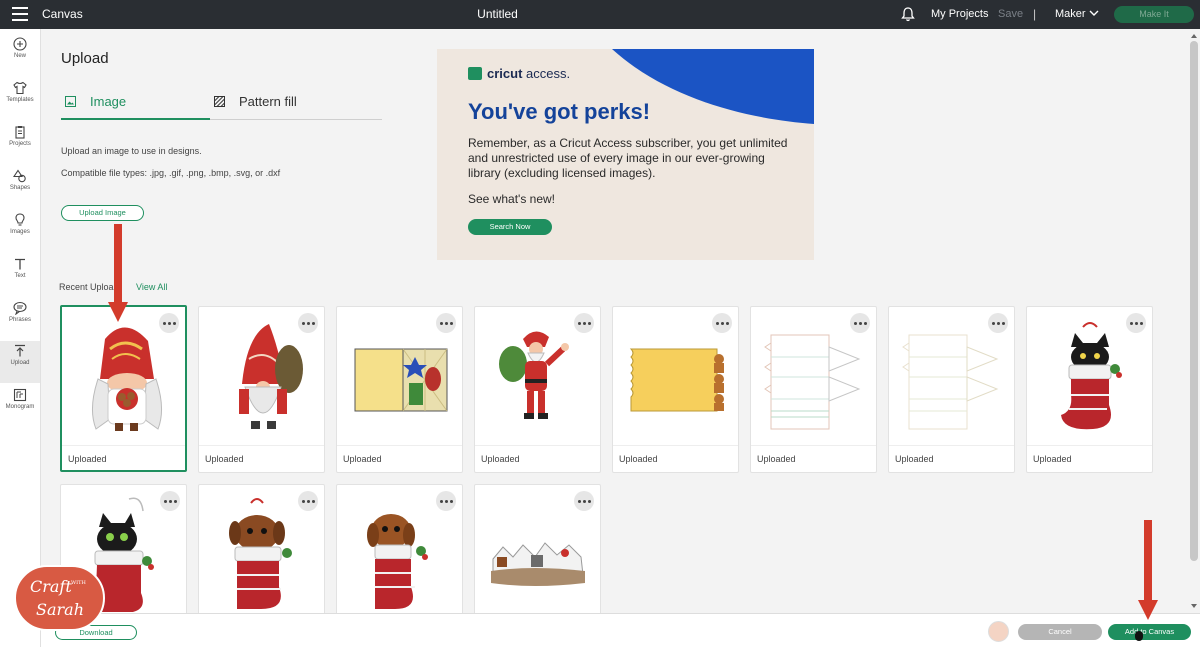  Describe the element at coordinates (510, 227) in the screenshot. I see `search-now-button: Search Now` at that location.